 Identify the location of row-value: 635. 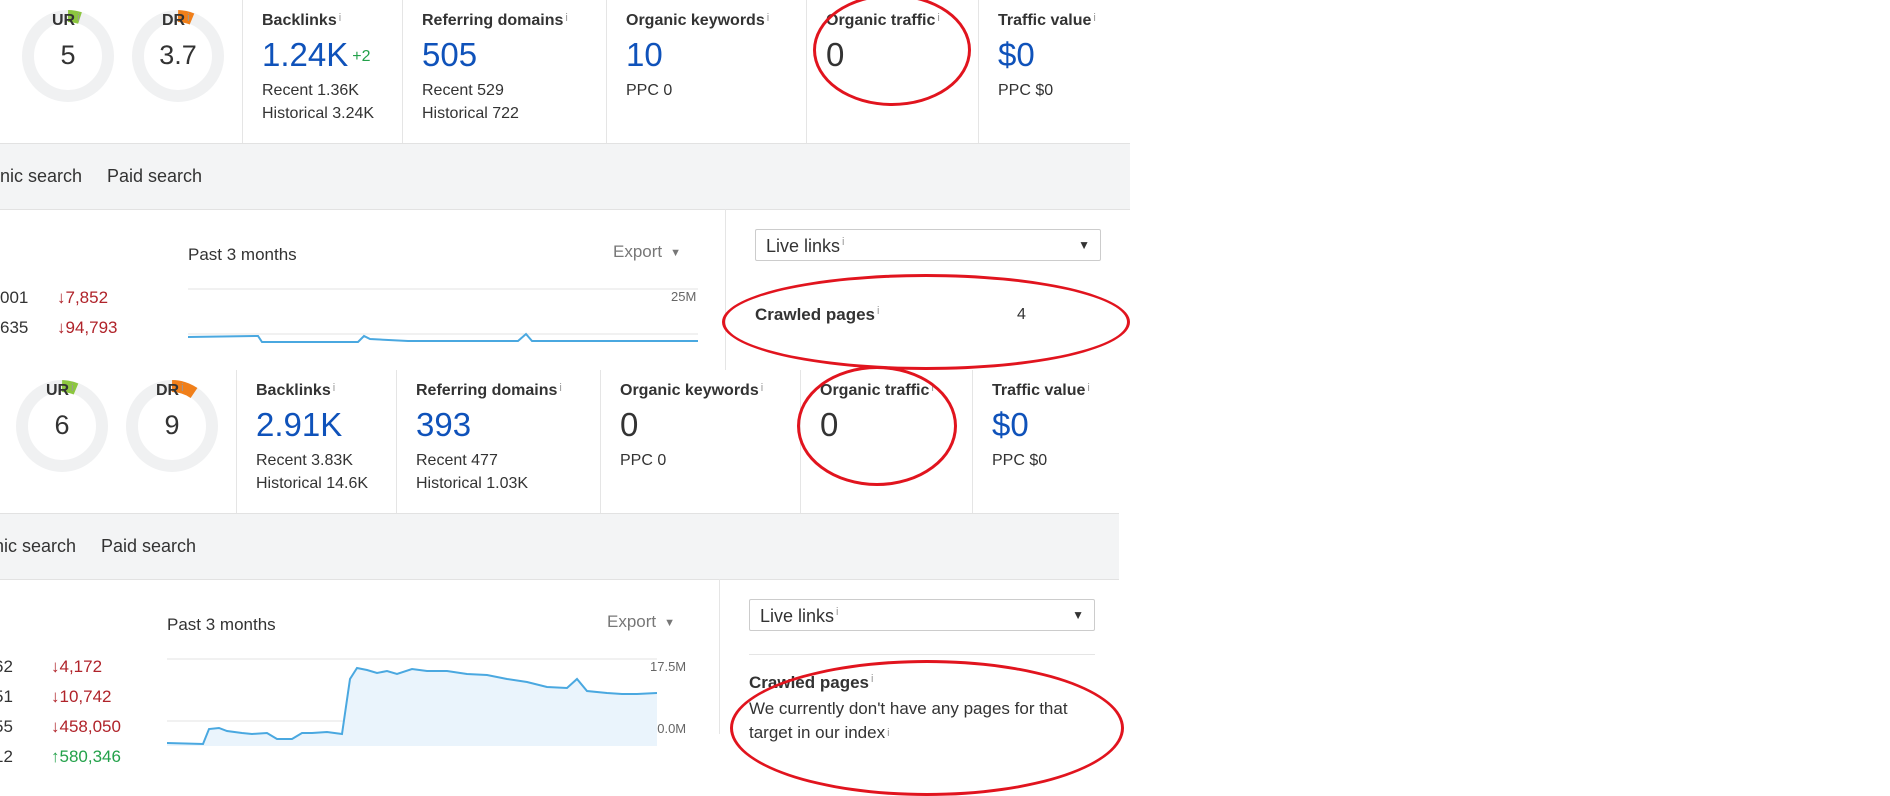
(14, 327).